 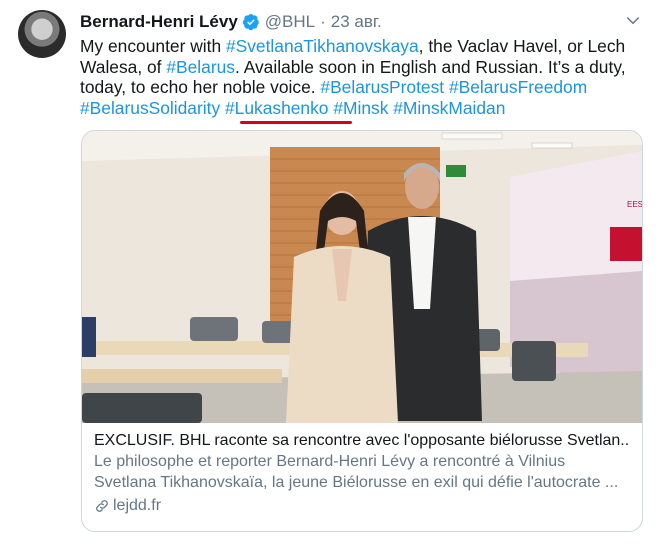 I want to click on hashtag-link: #Lukashenko, so click(x=276, y=108).